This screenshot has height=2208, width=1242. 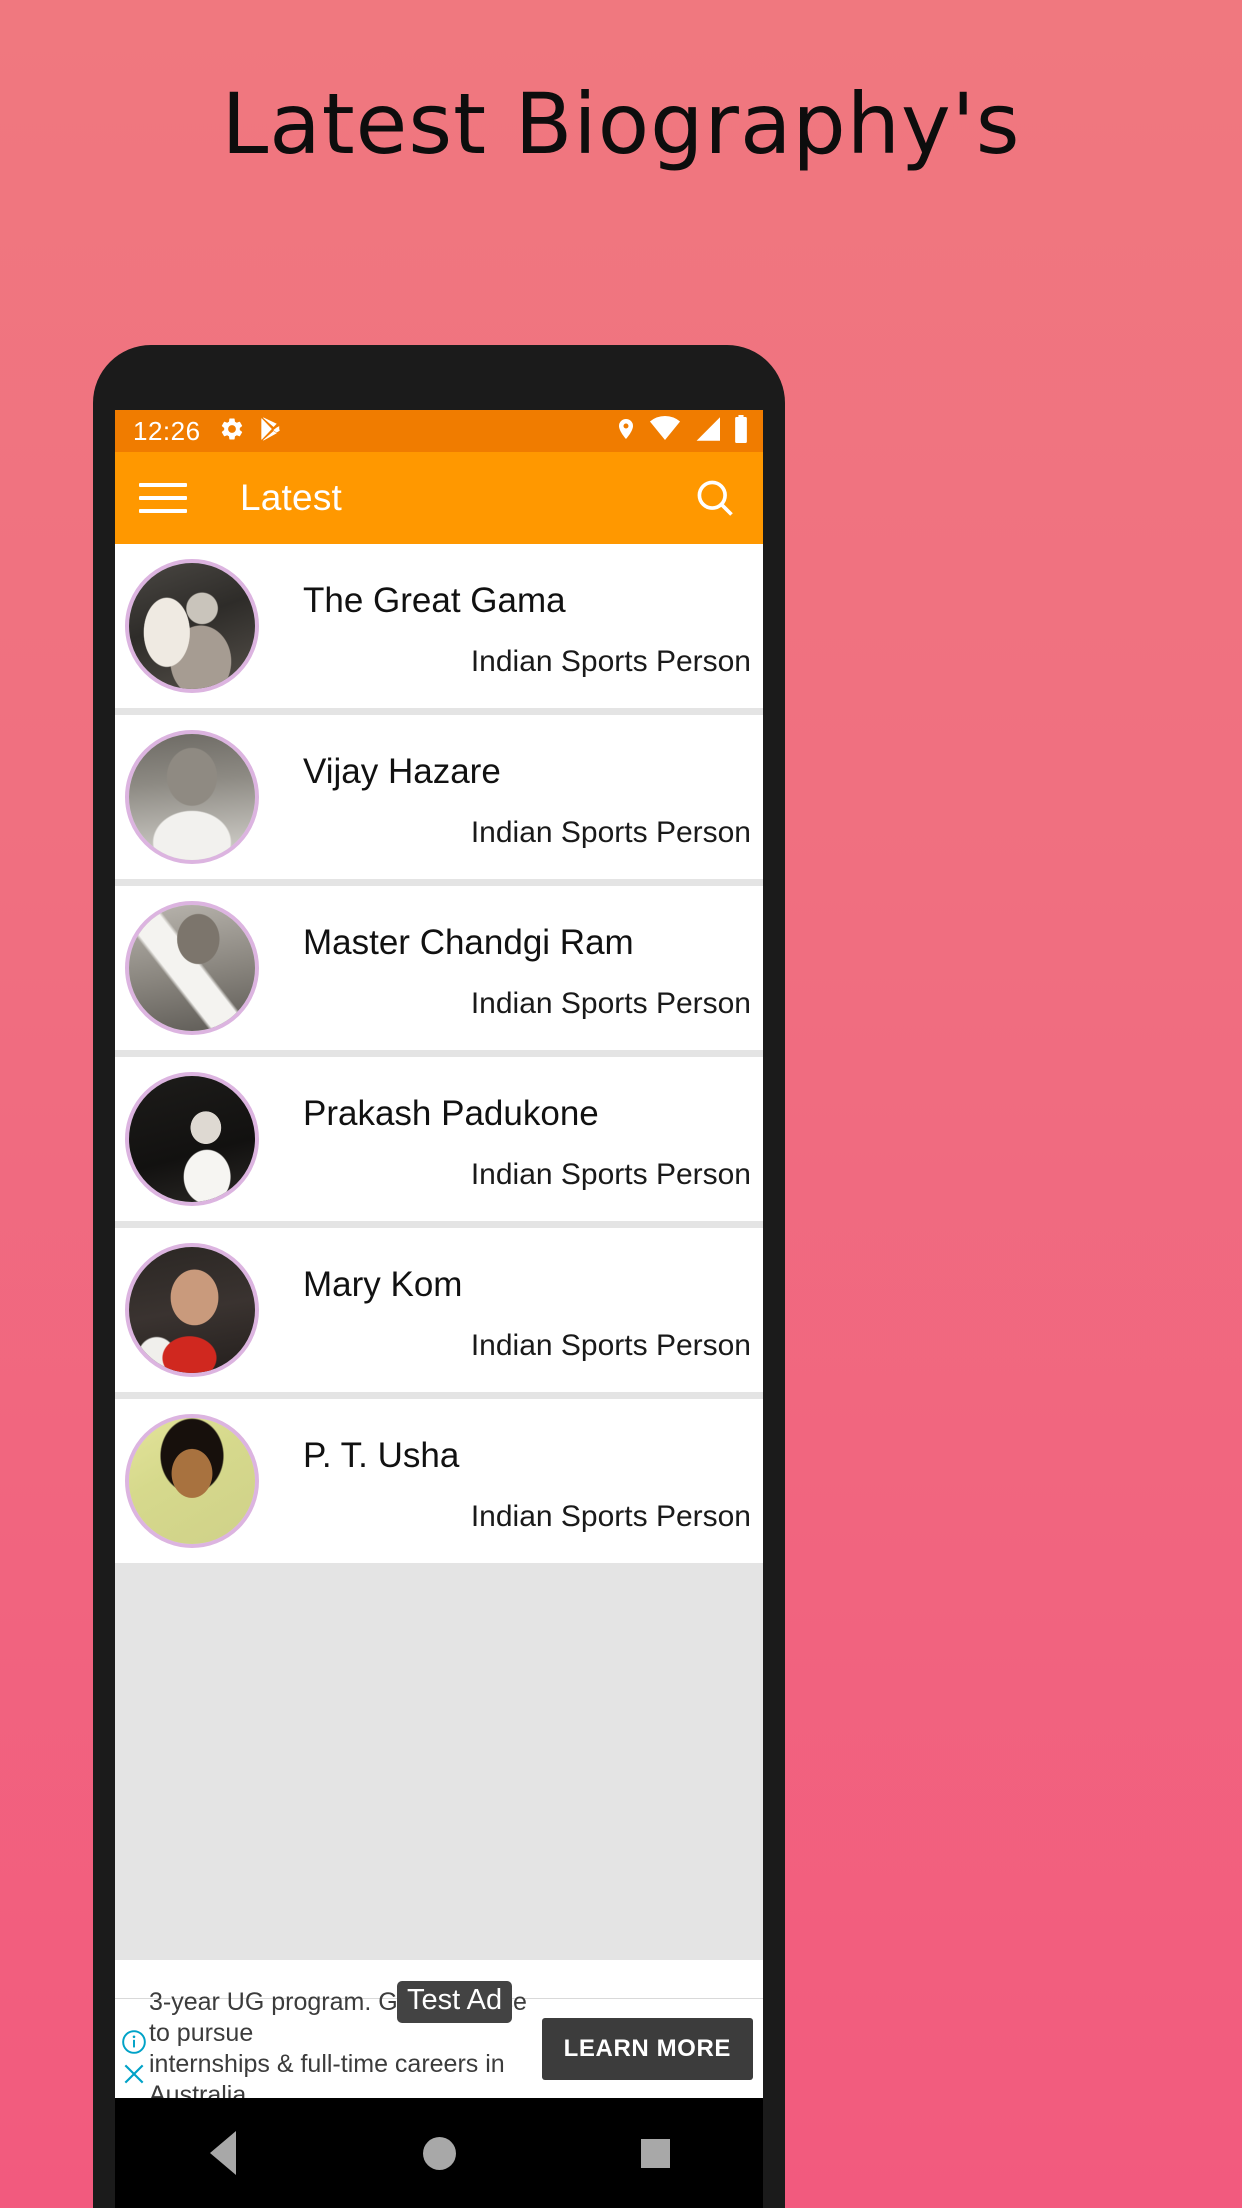 I want to click on list-item-name: Mary Kom, so click(x=383, y=1284).